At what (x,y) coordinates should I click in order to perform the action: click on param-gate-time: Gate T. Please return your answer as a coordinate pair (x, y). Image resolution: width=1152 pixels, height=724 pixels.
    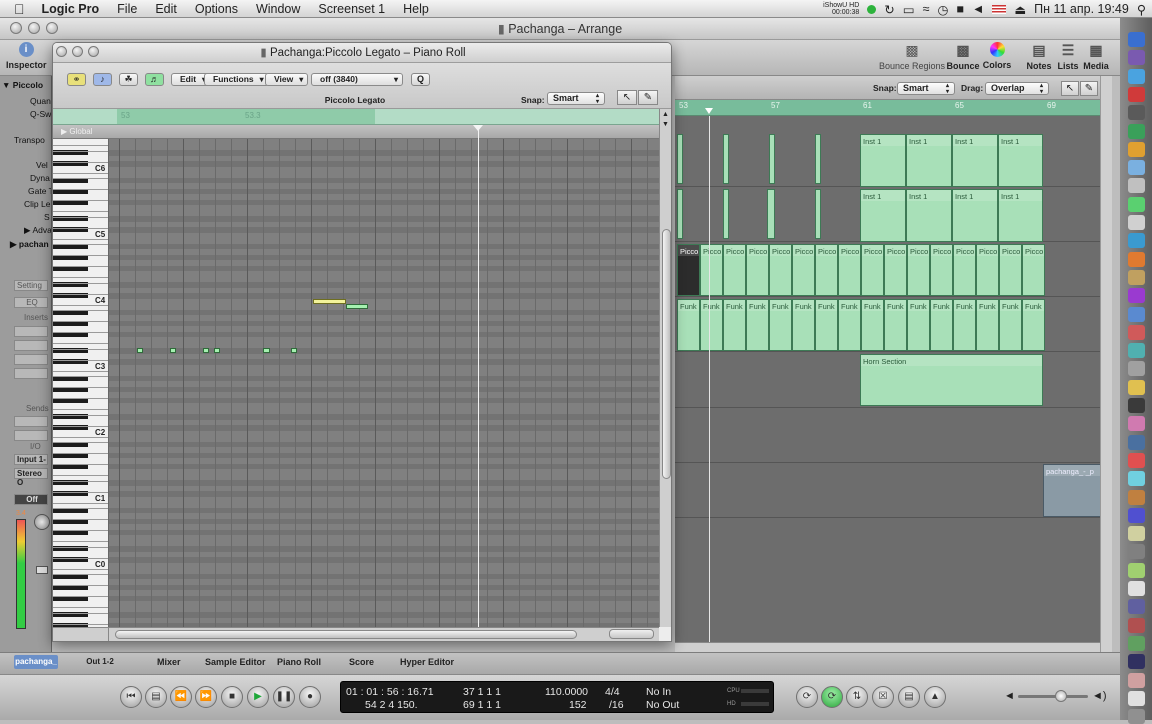
    Looking at the image, I should click on (39, 191).